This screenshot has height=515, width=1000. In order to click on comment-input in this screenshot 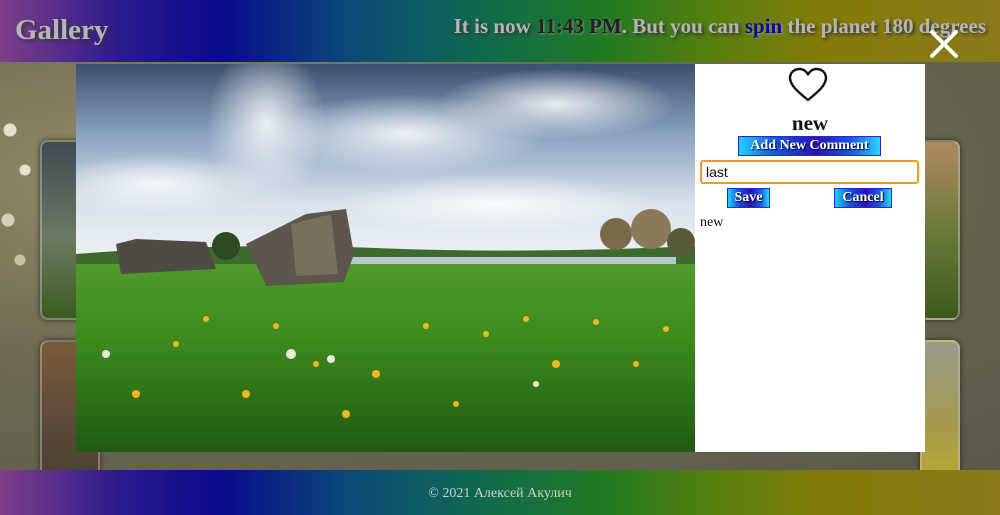, I will do `click(809, 172)`.